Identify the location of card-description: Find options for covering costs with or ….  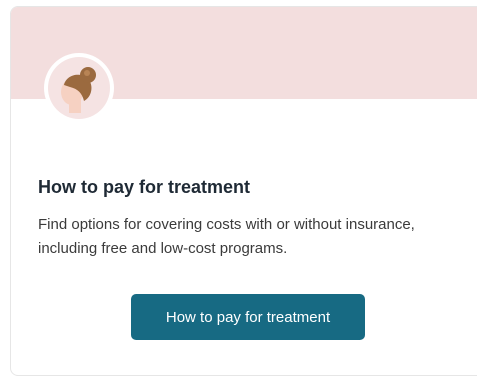
(226, 236).